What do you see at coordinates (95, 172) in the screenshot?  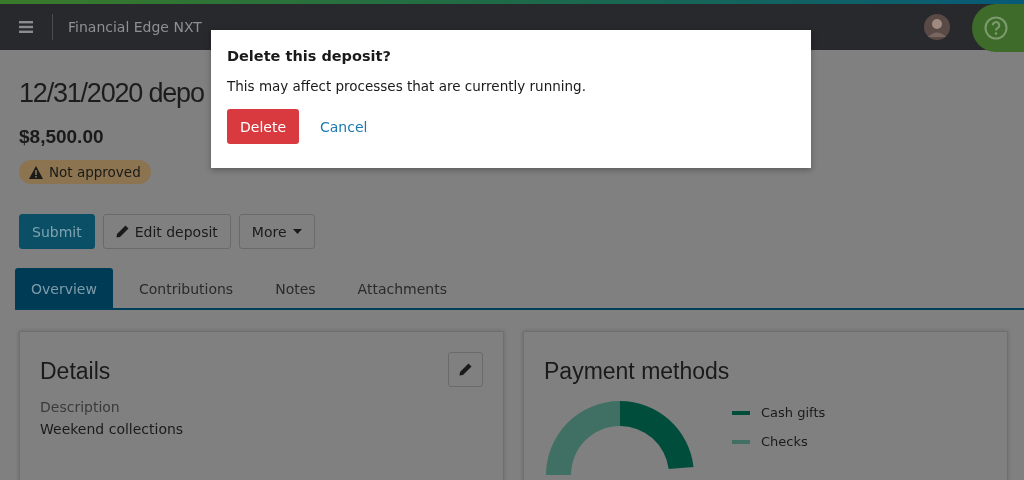 I see `status-text: Not approved` at bounding box center [95, 172].